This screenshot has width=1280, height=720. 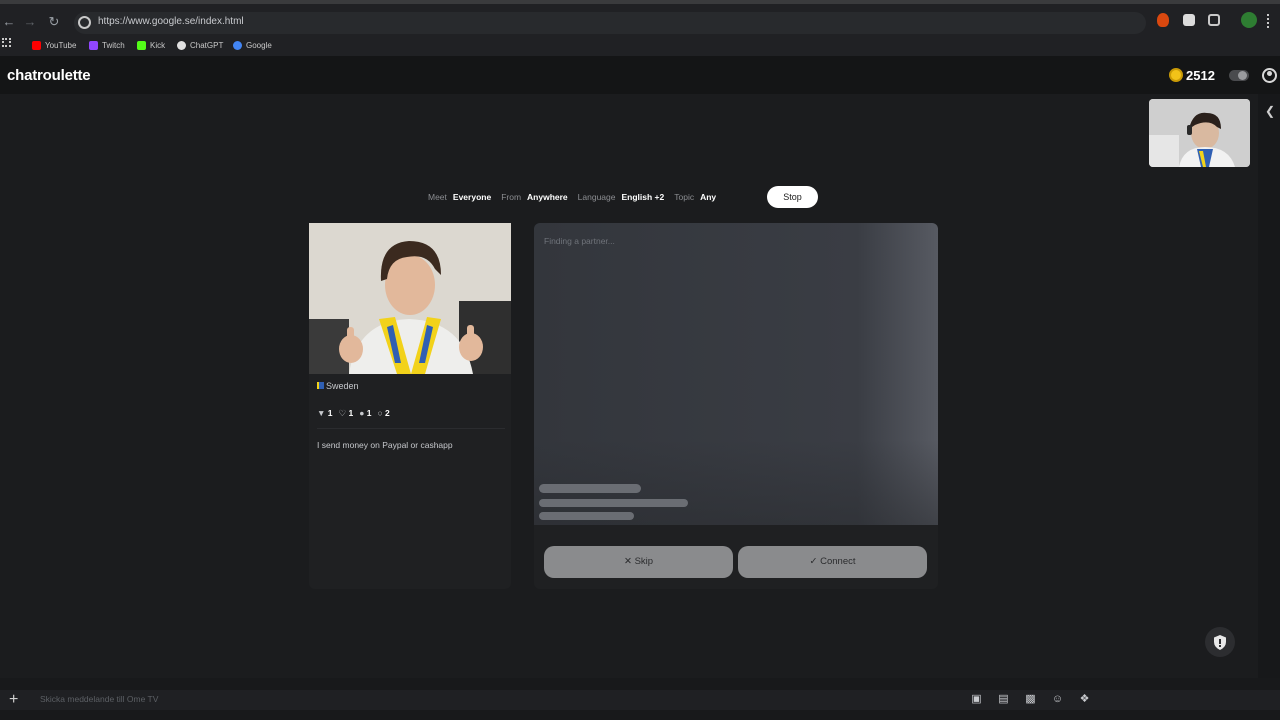 What do you see at coordinates (627, 561) in the screenshot?
I see `close-icon: ✕` at bounding box center [627, 561].